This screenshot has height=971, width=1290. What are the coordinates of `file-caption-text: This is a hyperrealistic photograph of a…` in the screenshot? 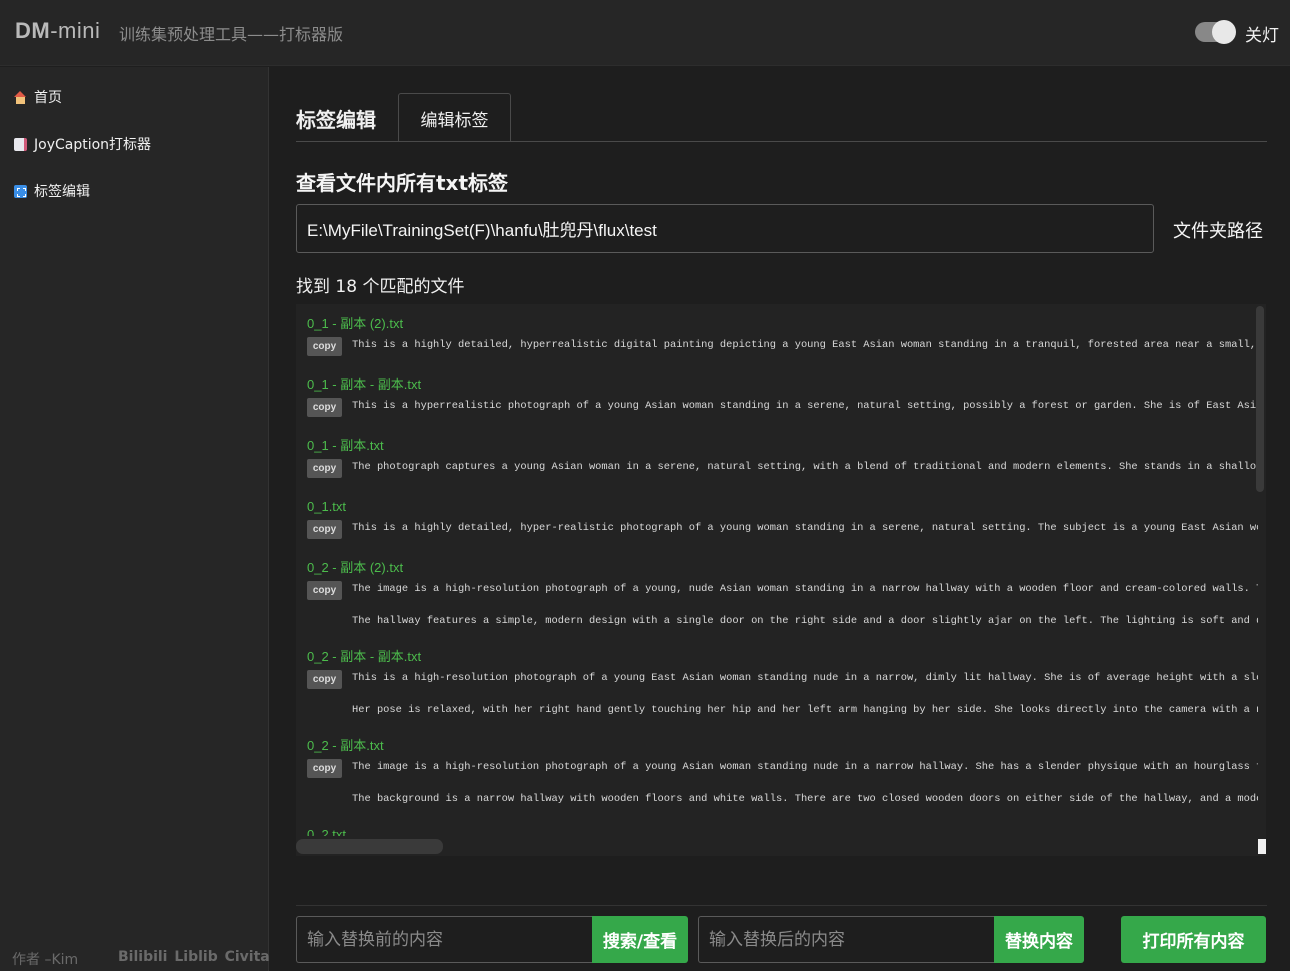 It's located at (805, 406).